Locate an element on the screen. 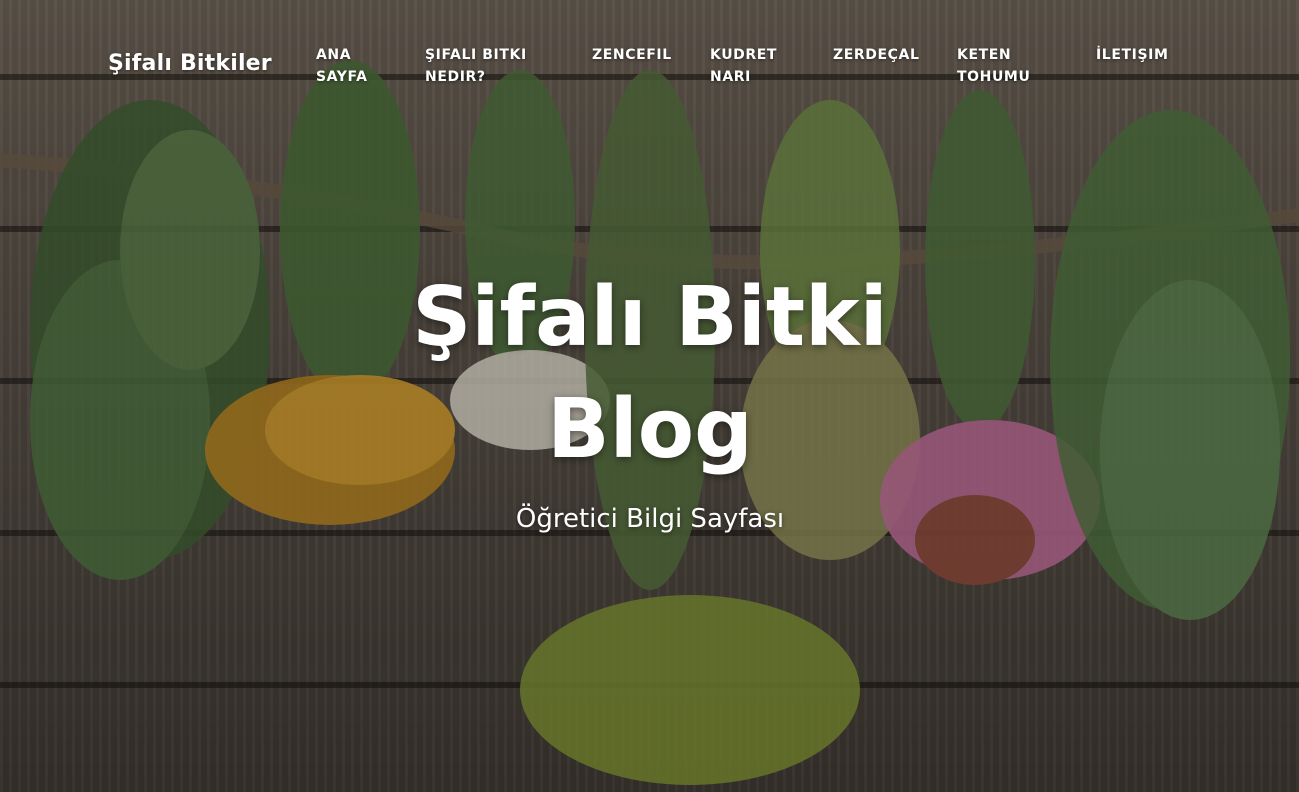 The height and width of the screenshot is (792, 1299). nav-turmeric: ZERDEÇAL is located at coordinates (888, 55).